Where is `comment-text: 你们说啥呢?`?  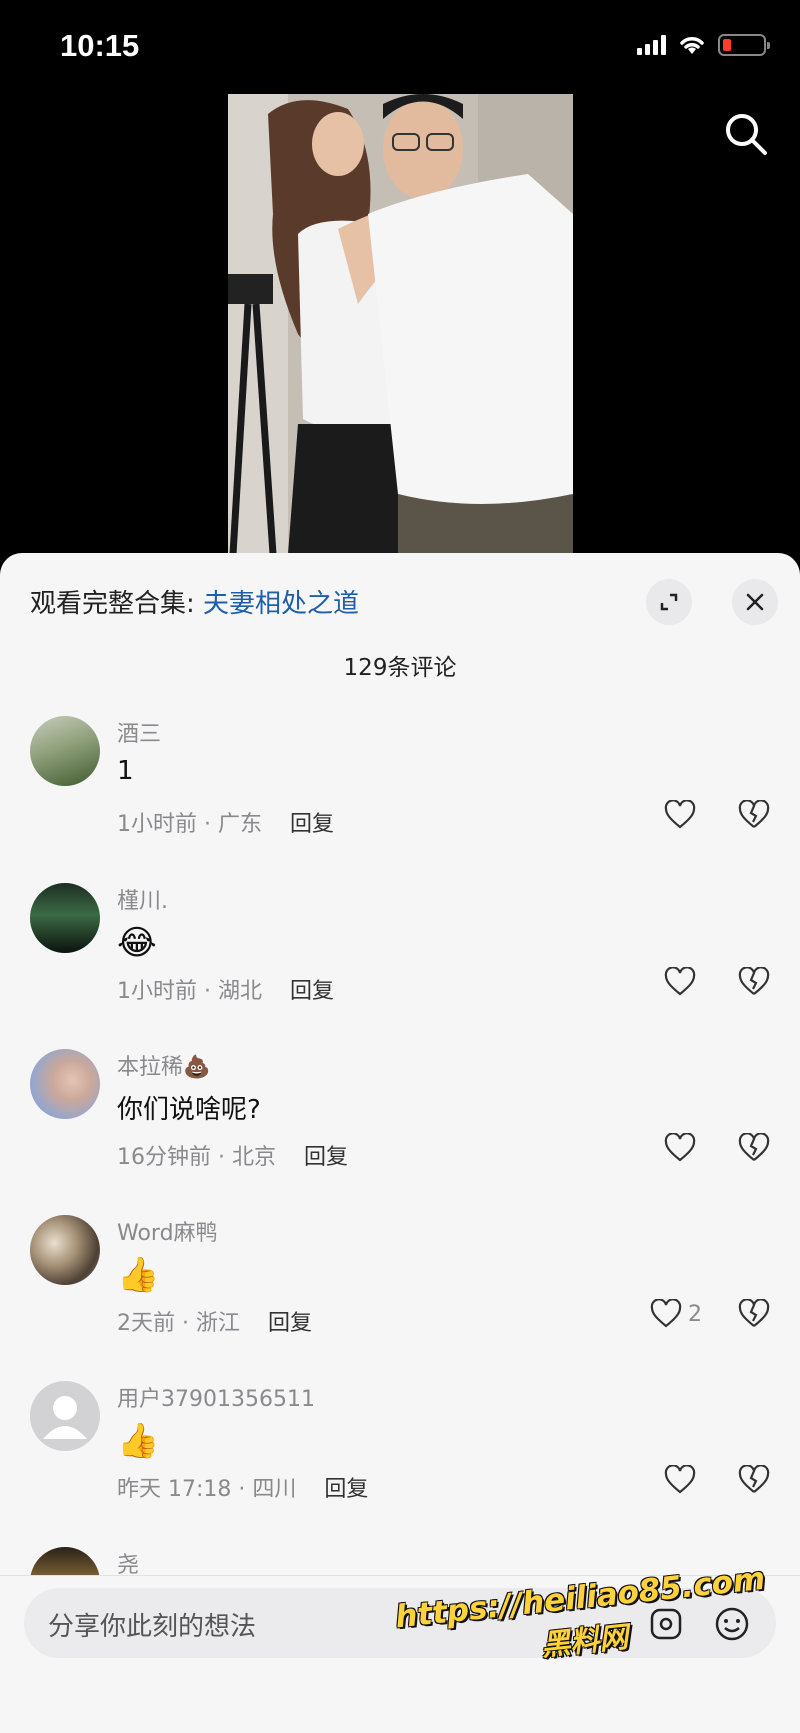
comment-text: 你们说啥呢? is located at coordinates (189, 1110).